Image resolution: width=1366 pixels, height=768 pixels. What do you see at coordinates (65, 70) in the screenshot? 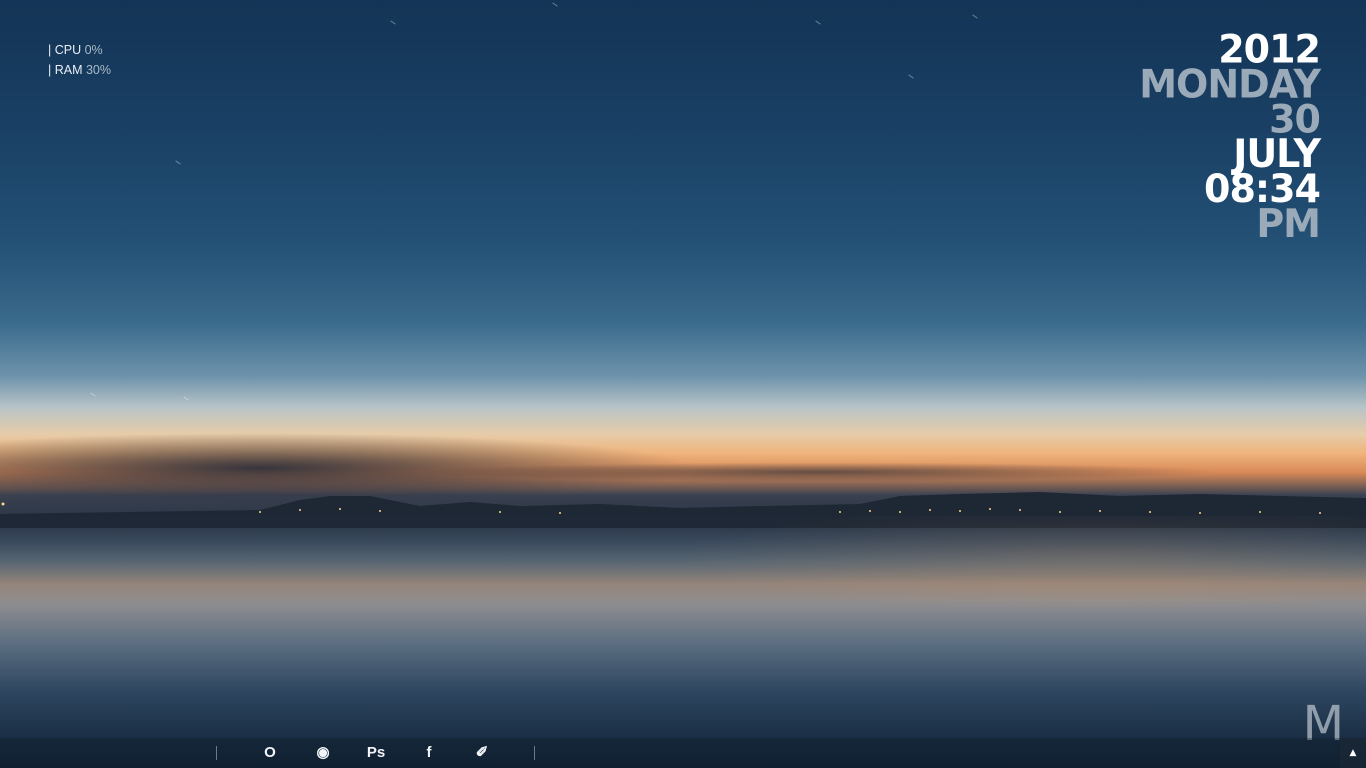
I see `ram-label: | RAM` at bounding box center [65, 70].